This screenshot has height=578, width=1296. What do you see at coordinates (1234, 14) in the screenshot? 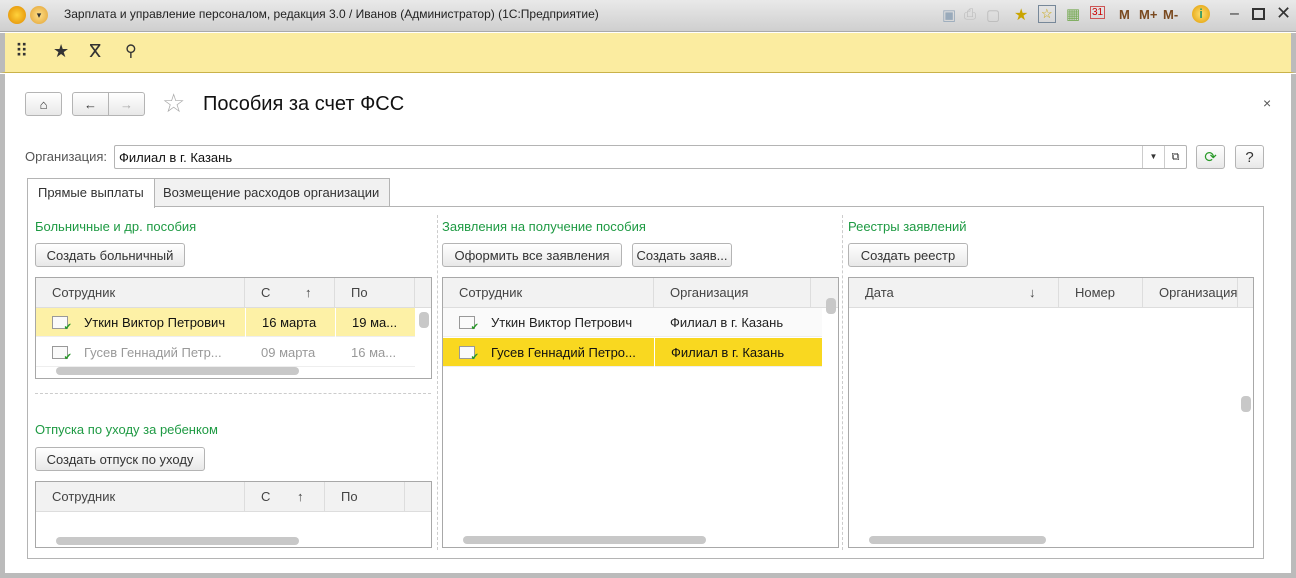
I see `minimize-button: –` at bounding box center [1234, 14].